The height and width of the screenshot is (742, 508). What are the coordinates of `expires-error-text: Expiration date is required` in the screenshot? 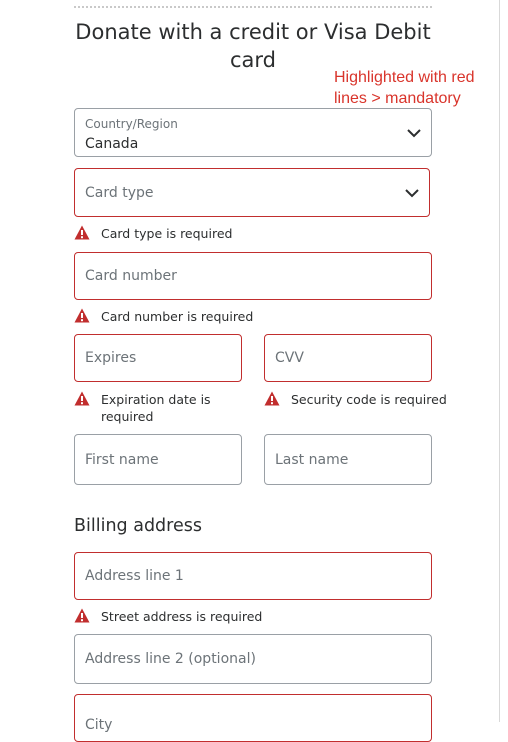 It's located at (156, 408).